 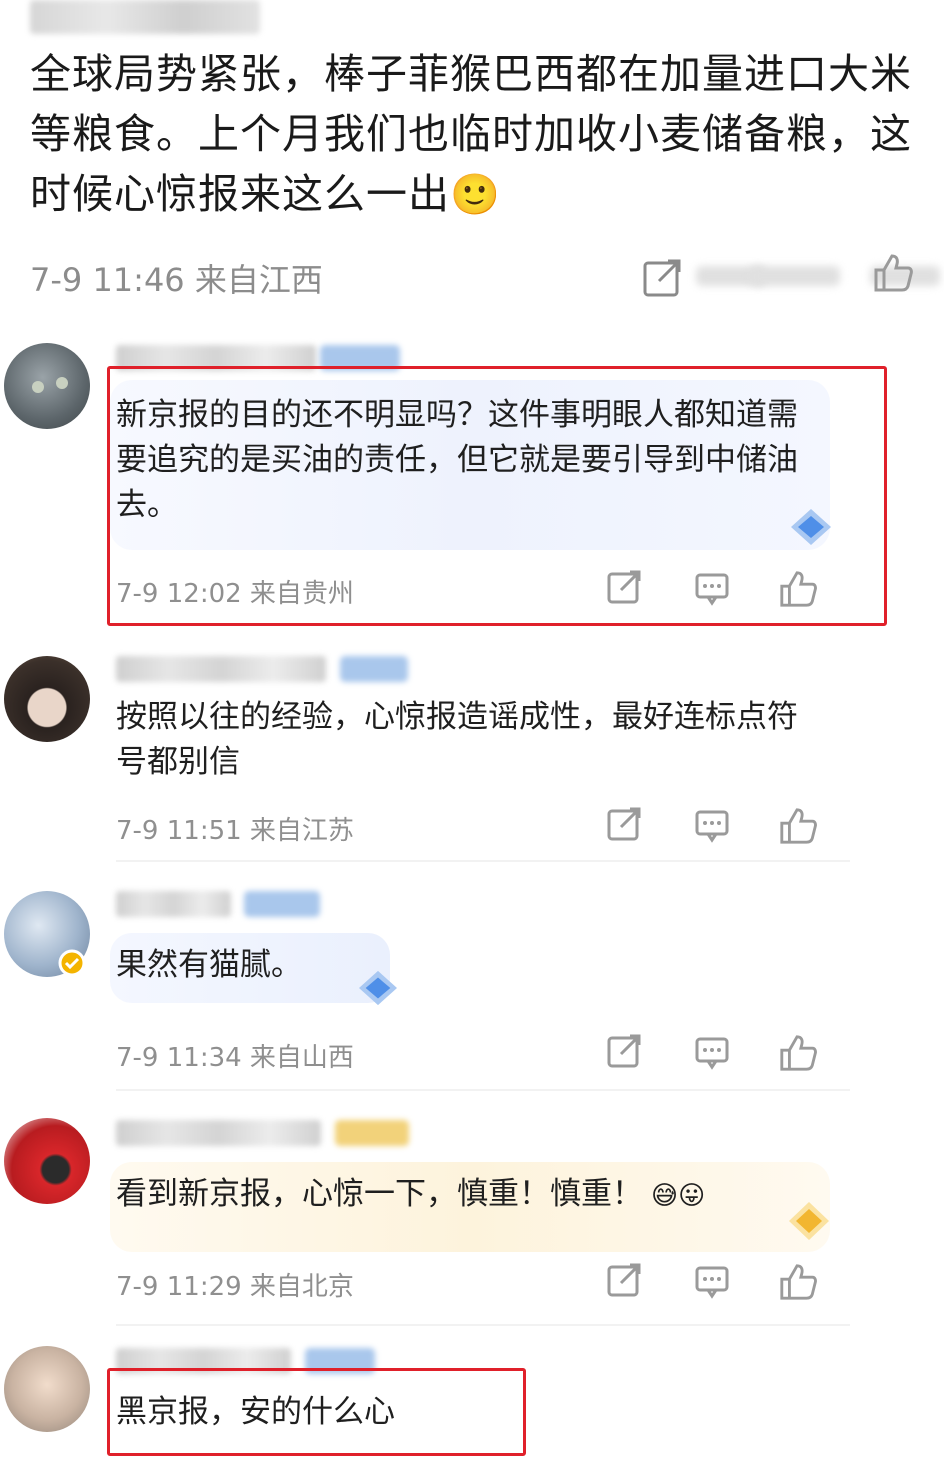 I want to click on post-actions, so click(x=792, y=276).